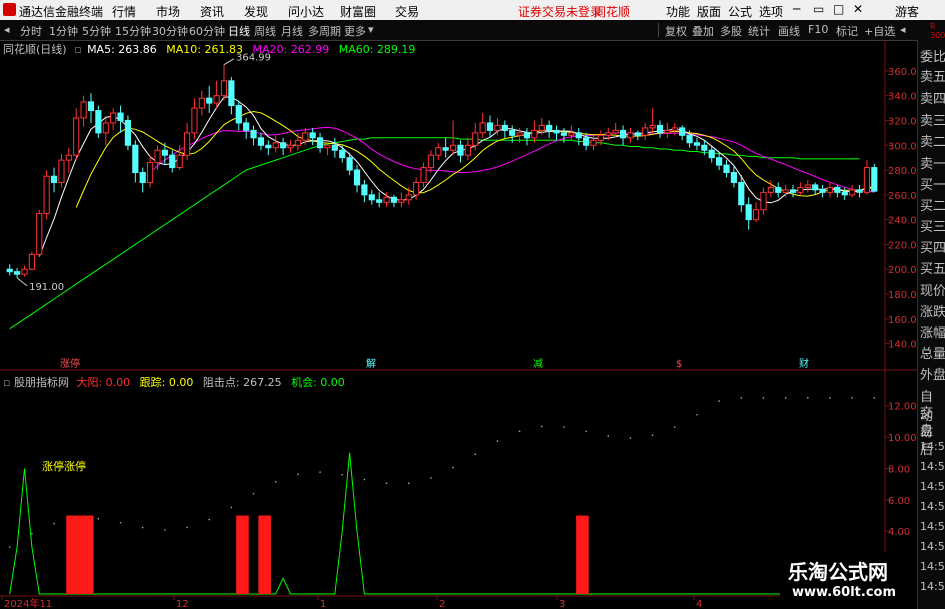 The image size is (945, 609). What do you see at coordinates (932, 75) in the screenshot?
I see `side-item: 卖五` at bounding box center [932, 75].